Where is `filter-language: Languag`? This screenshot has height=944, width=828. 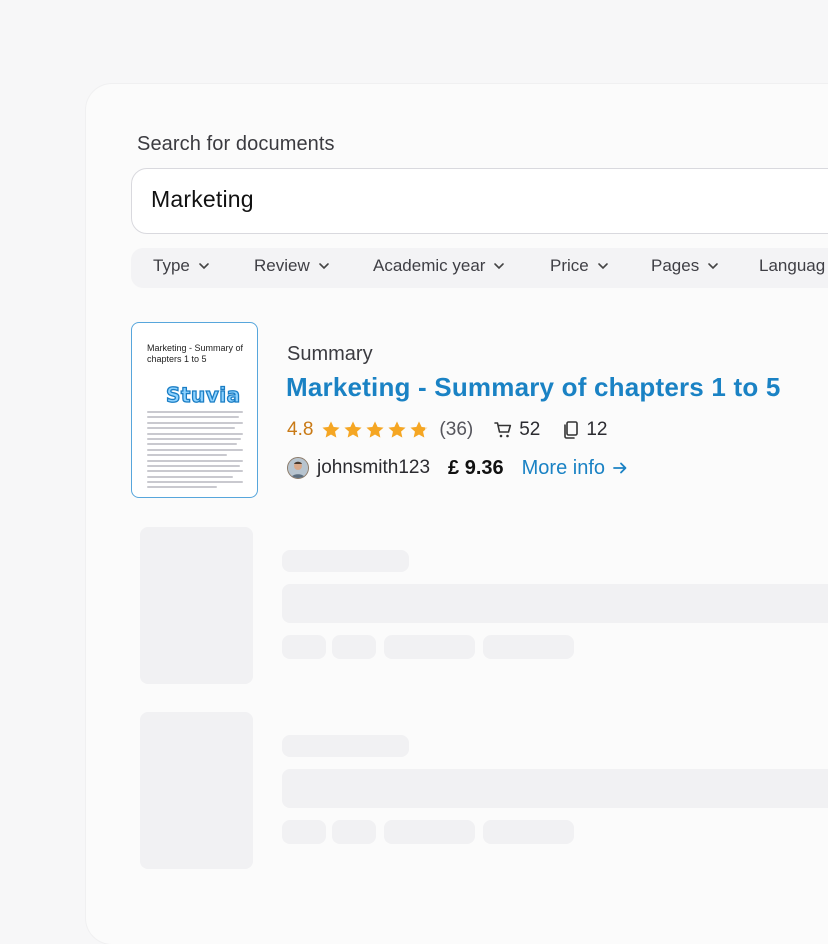
filter-language: Languag is located at coordinates (792, 266).